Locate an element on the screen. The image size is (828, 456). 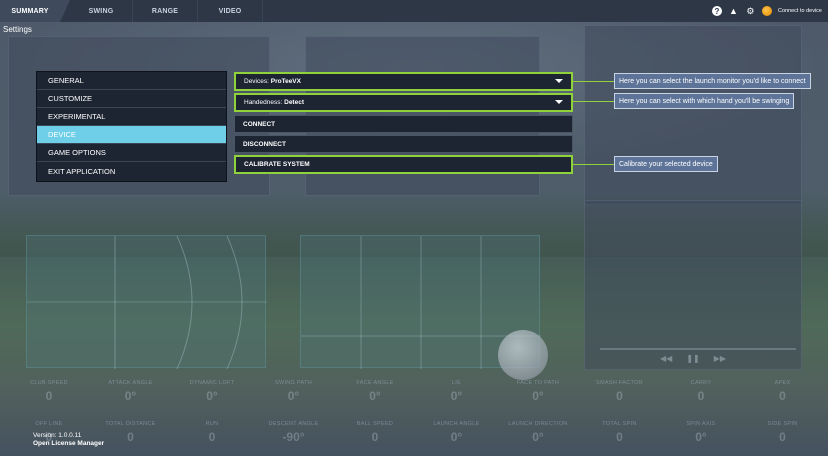
help-icon: ? is located at coordinates (716, 11).